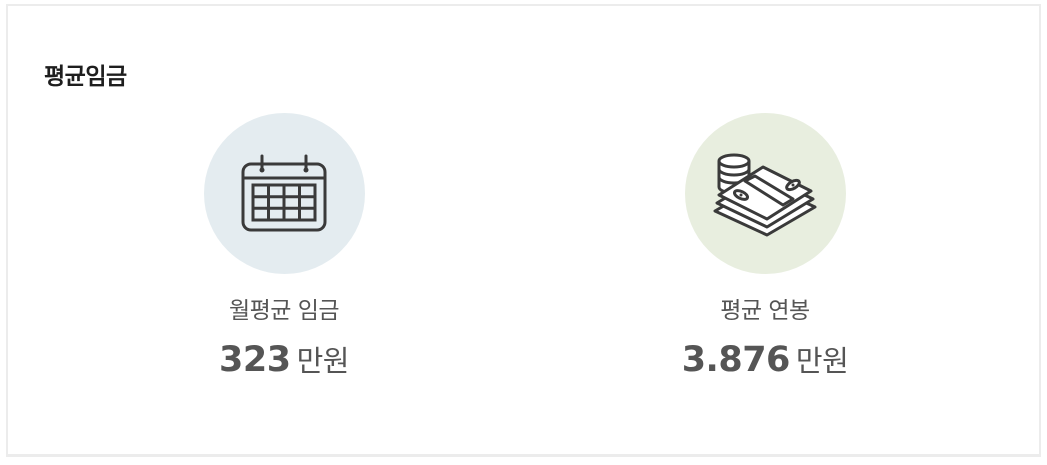  I want to click on money-icon-circle, so click(765, 193).